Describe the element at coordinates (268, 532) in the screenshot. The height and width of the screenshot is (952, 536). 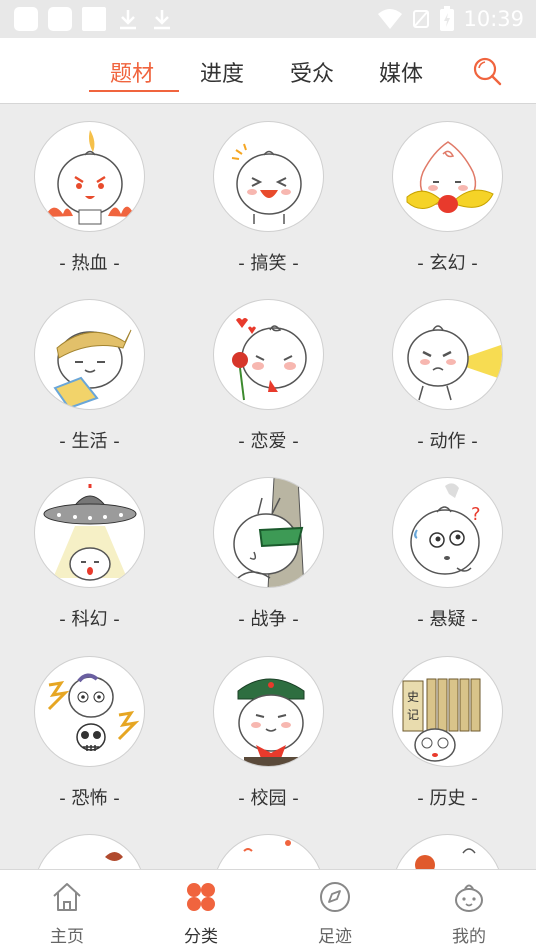
I see `soldier-bun-icon` at that location.